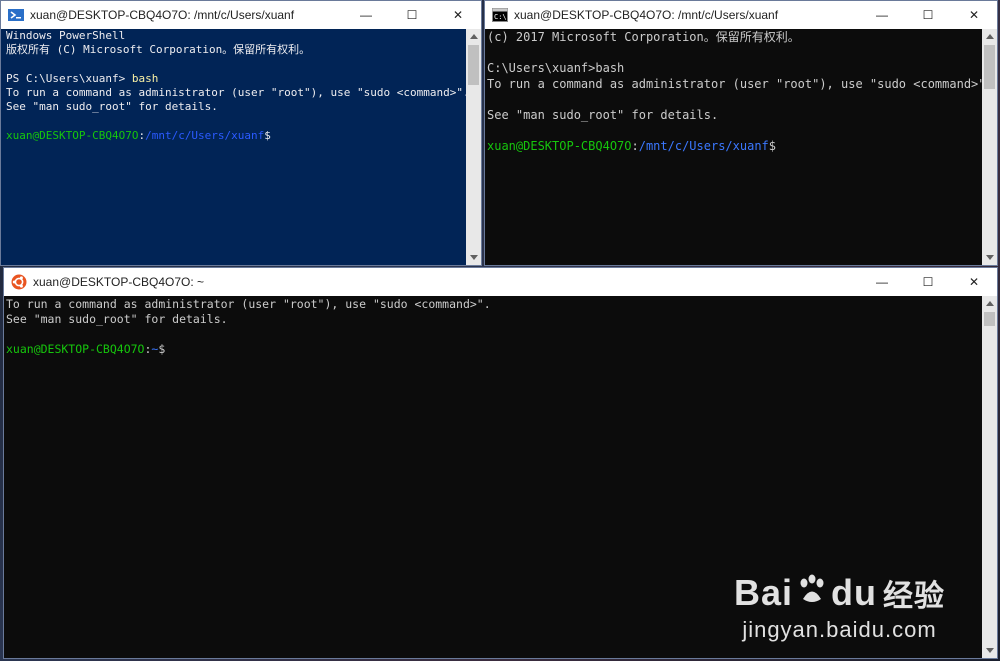 This screenshot has height=661, width=1000. I want to click on paw-icon, so click(812, 593).